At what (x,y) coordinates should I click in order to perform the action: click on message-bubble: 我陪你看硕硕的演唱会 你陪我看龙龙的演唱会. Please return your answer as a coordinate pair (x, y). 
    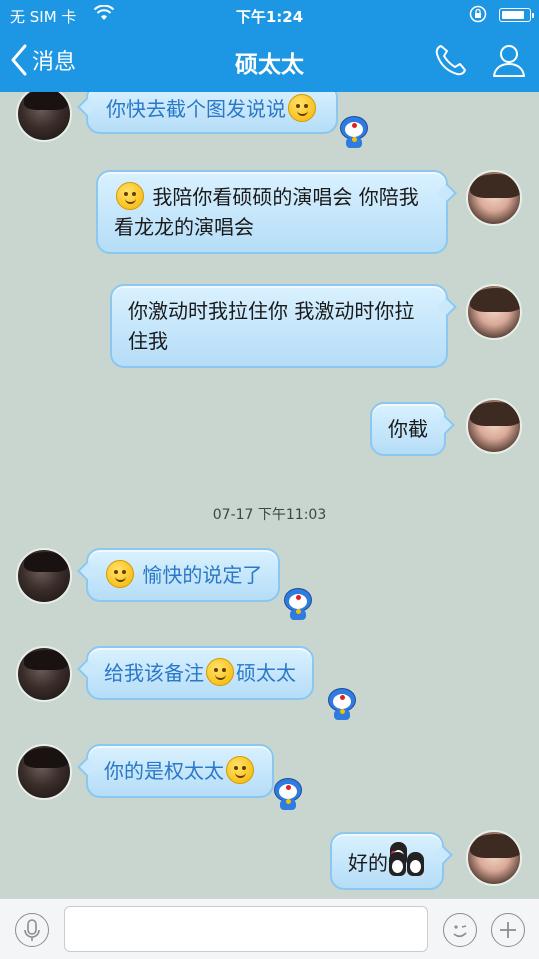
    Looking at the image, I should click on (276, 212).